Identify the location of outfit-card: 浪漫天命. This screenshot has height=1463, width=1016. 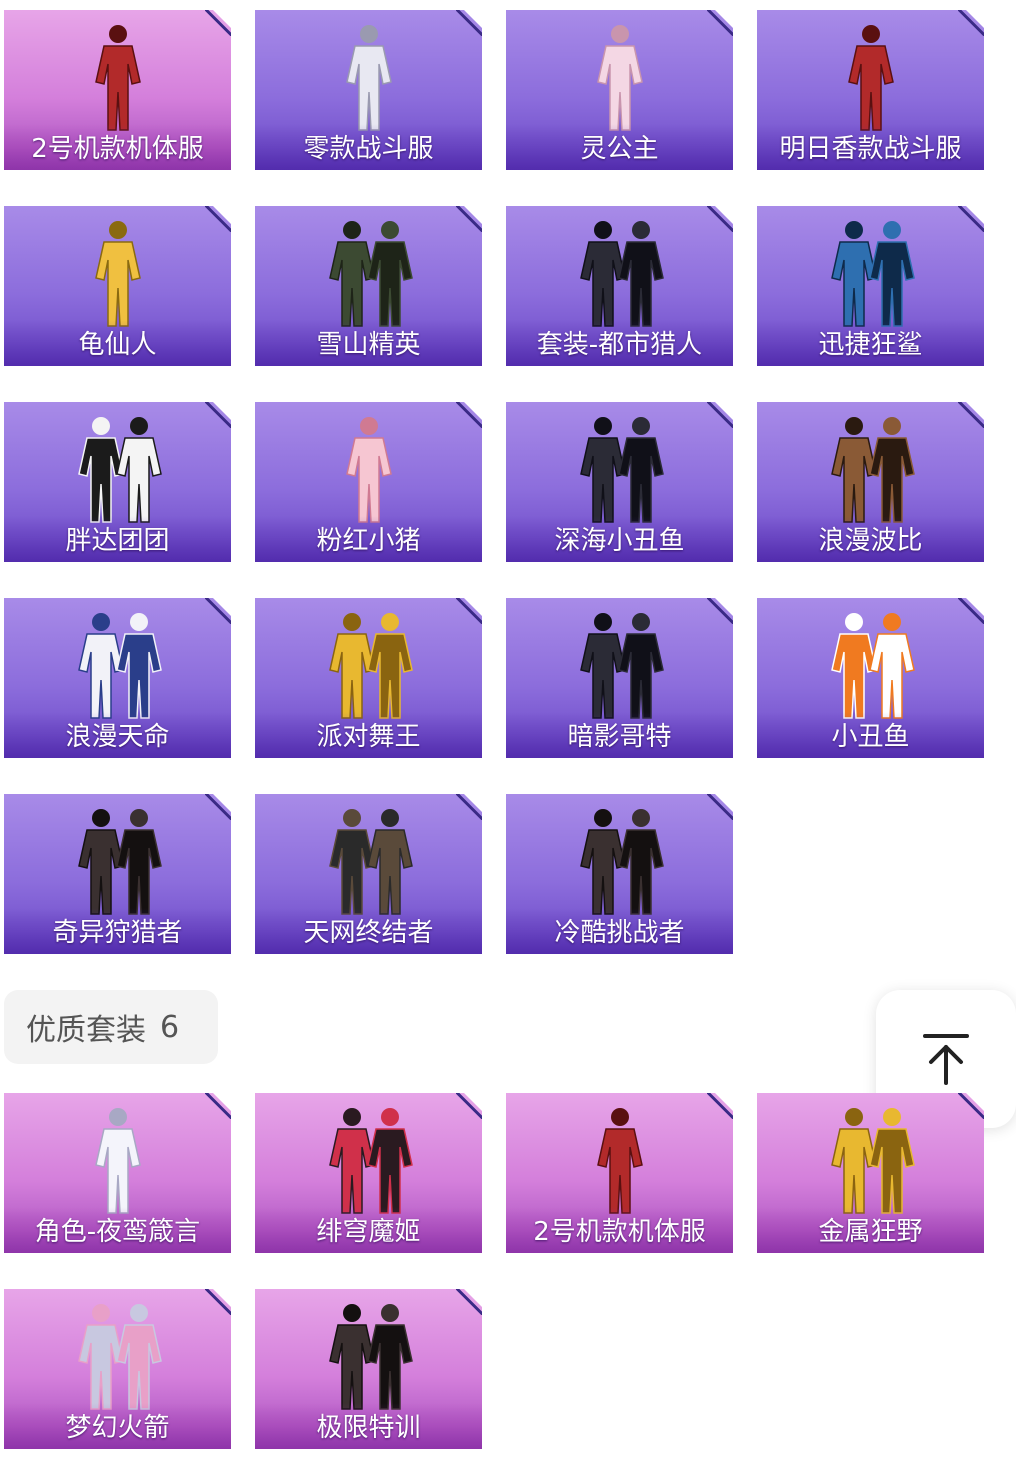
(117, 678).